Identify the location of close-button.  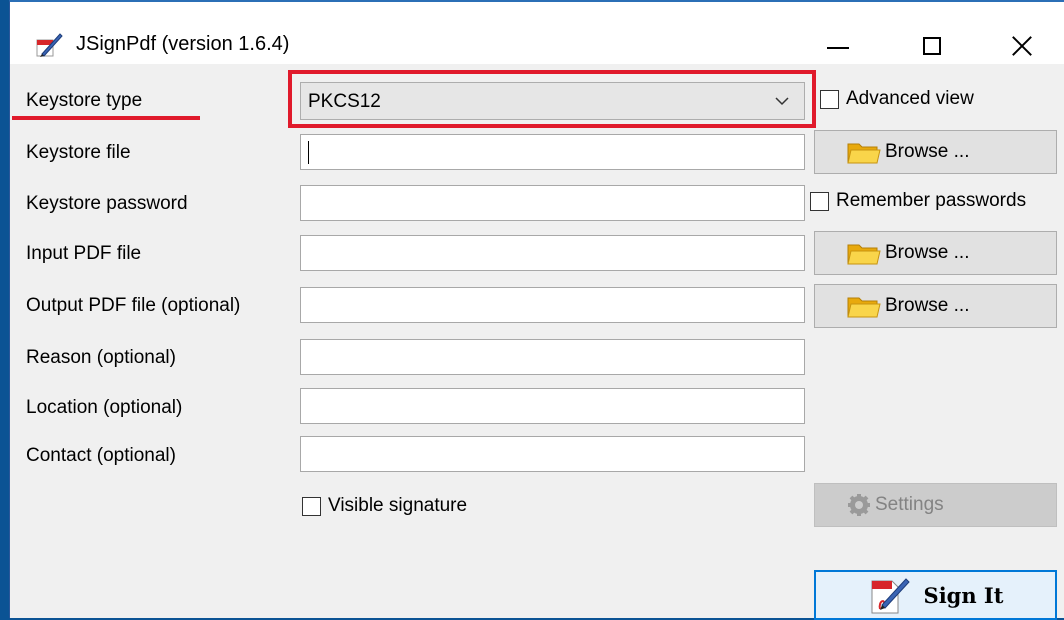
(1022, 43).